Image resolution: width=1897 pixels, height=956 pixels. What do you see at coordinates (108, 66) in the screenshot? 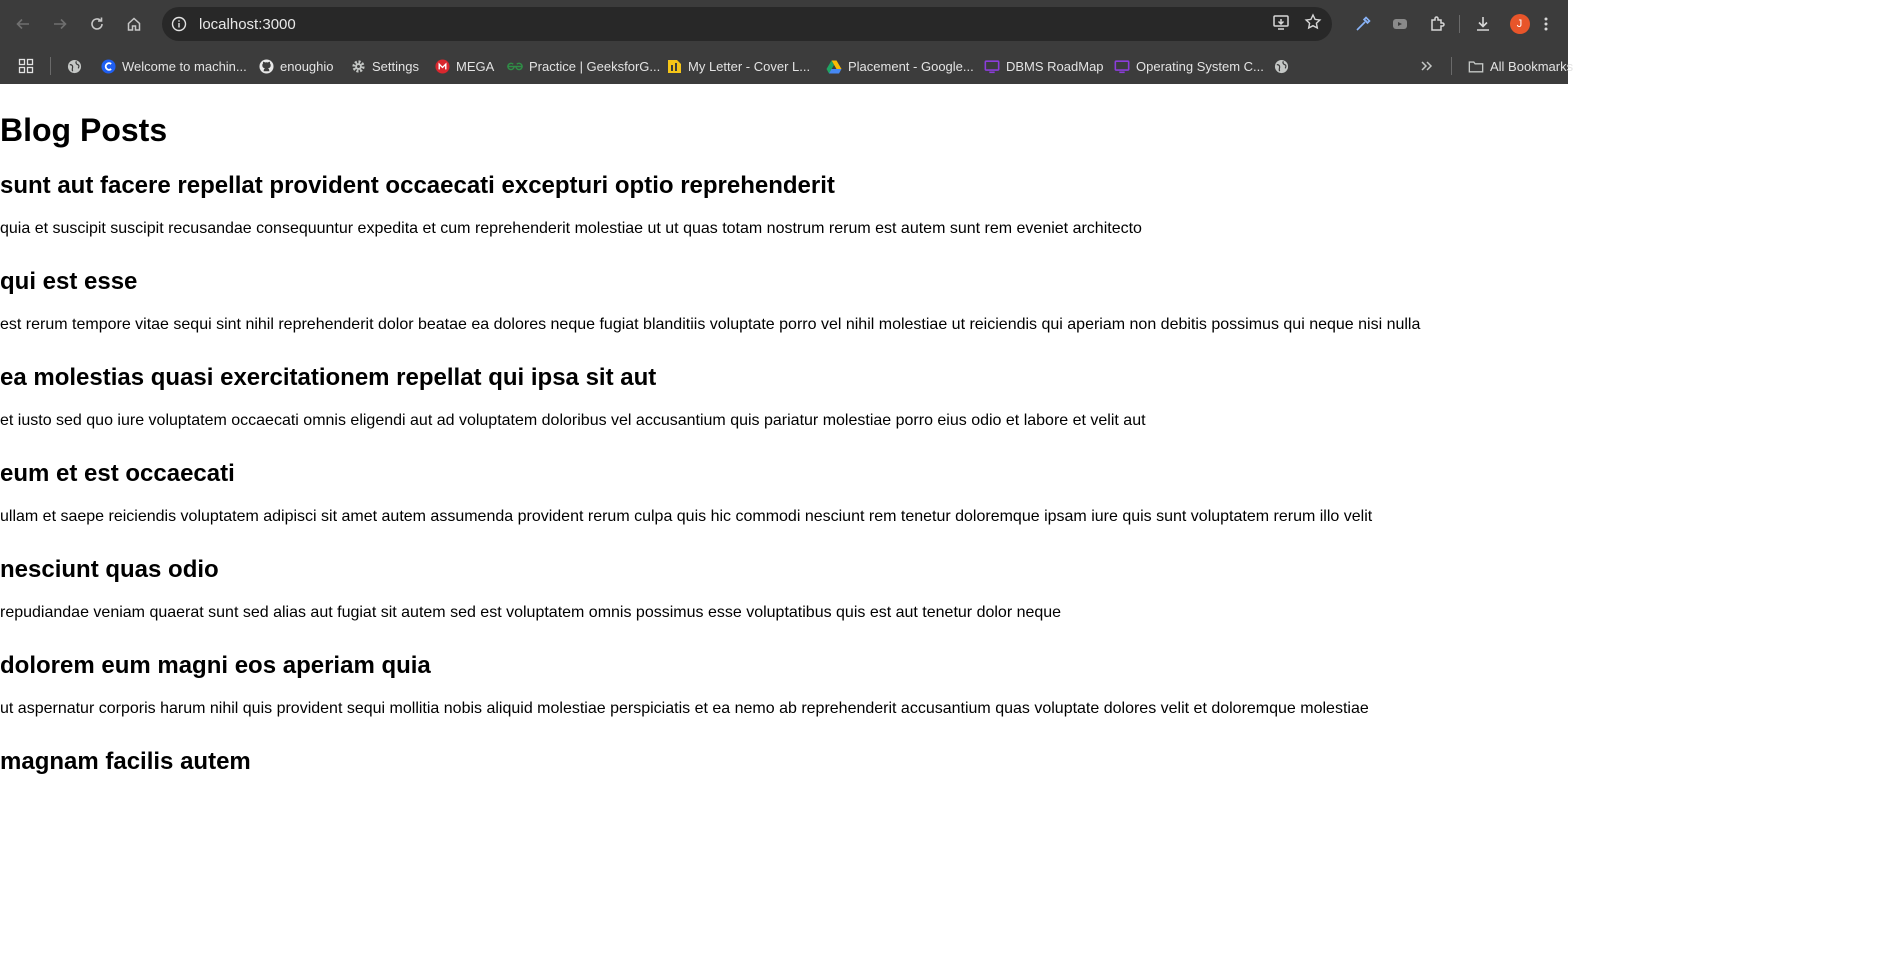
I see `c-logo-icon` at bounding box center [108, 66].